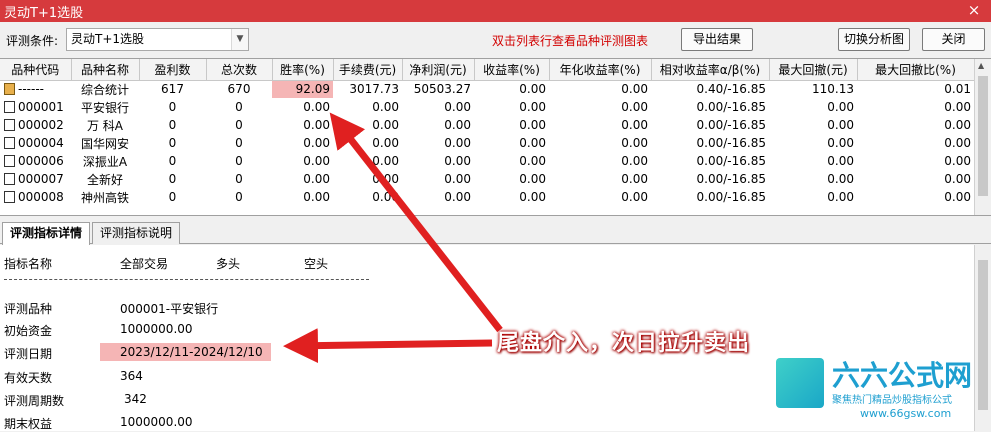 This screenshot has width=991, height=432. Describe the element at coordinates (136, 233) in the screenshot. I see `tab-metric-explanation: 评测指标说明` at that location.